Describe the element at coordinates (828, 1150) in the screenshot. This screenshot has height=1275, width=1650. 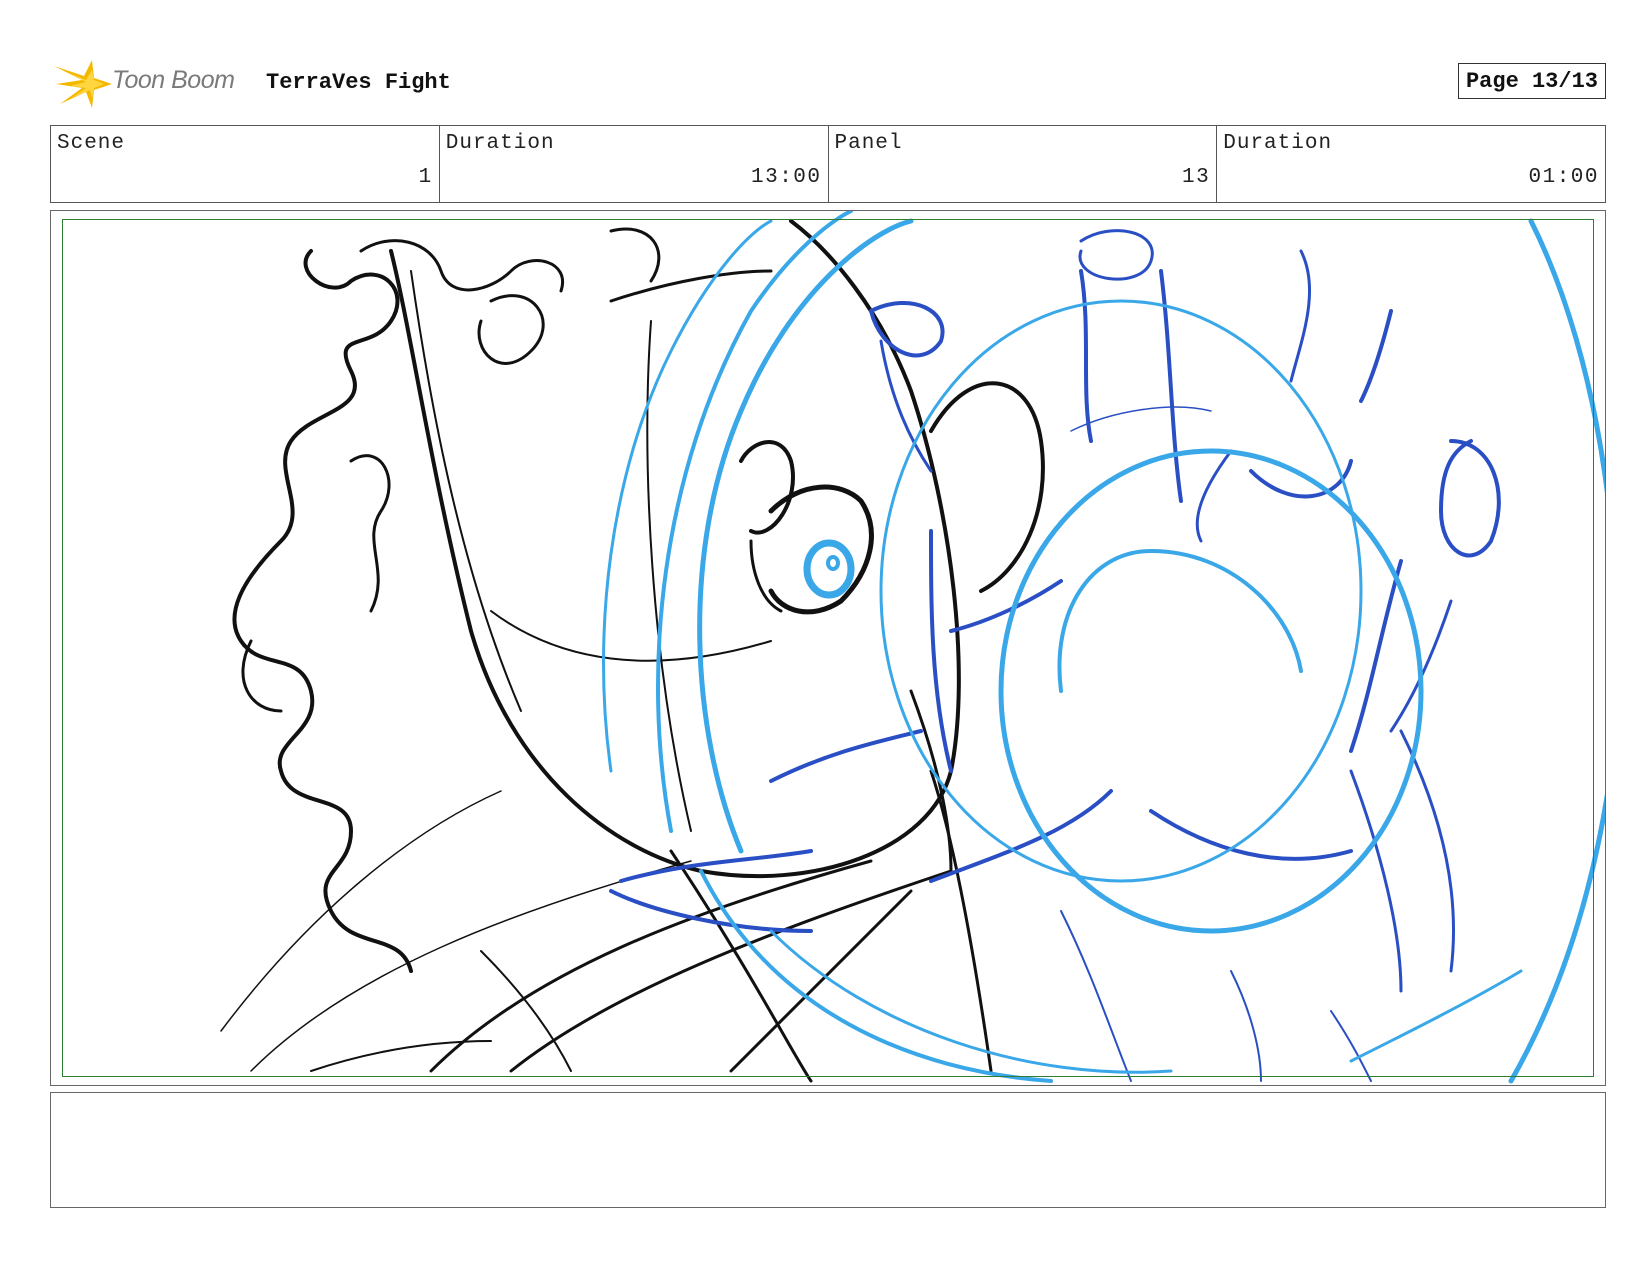
I see `caption-box` at that location.